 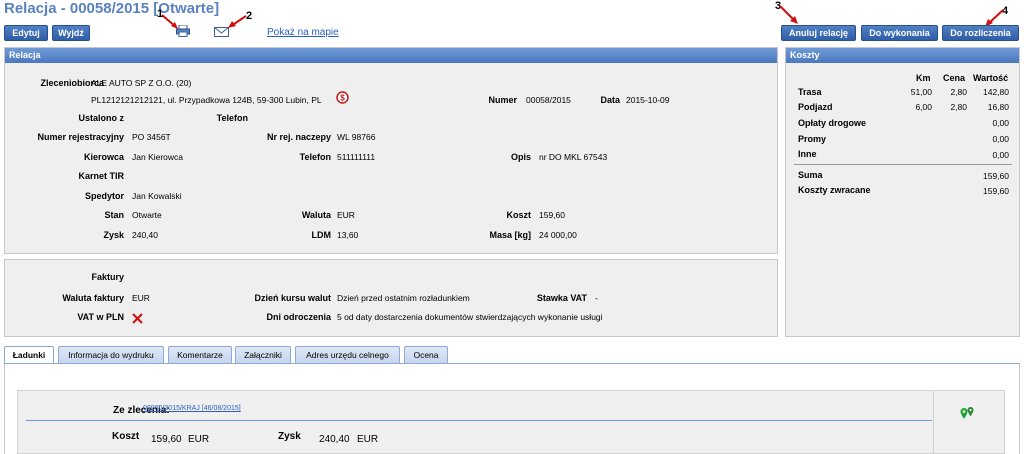 What do you see at coordinates (832, 123) in the screenshot?
I see `cost-row-label: Opłaty drogowe` at bounding box center [832, 123].